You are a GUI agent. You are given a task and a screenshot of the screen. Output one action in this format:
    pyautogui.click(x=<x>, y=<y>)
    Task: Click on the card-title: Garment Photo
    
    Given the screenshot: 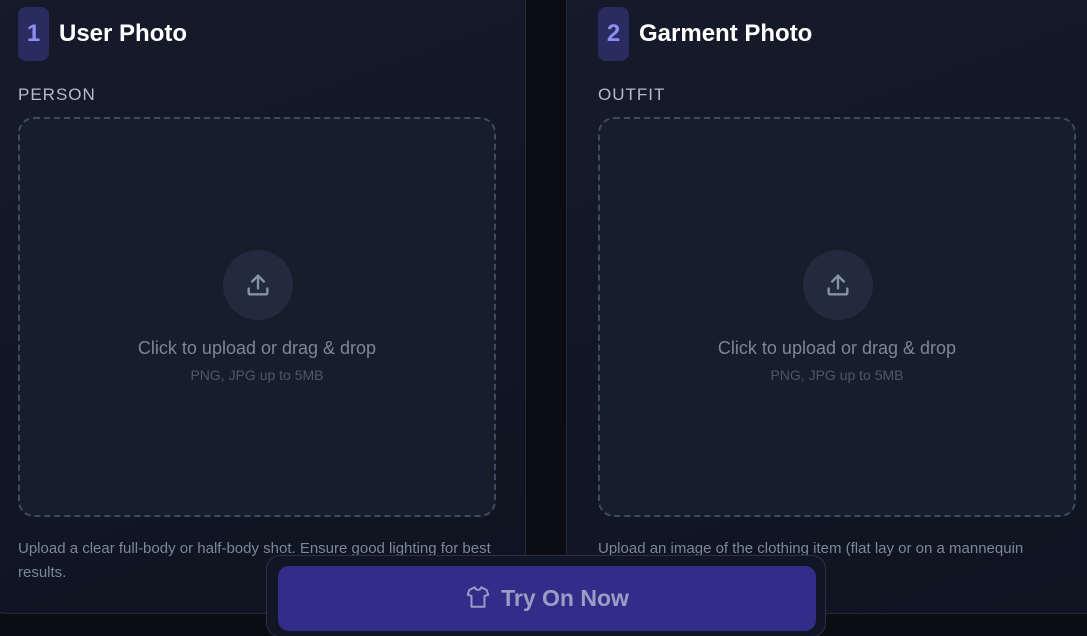 What is the action you would take?
    pyautogui.click(x=726, y=33)
    